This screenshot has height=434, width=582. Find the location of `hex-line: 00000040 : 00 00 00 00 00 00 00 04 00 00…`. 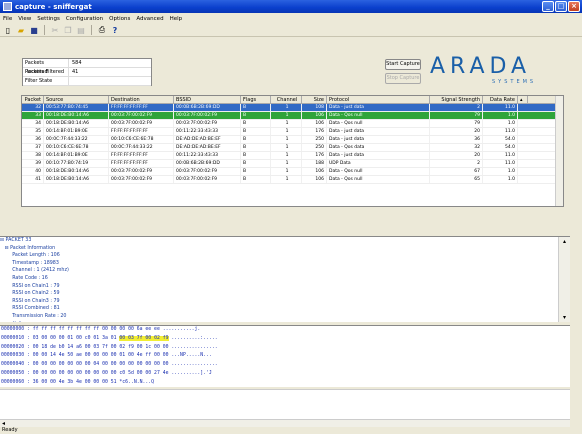

hex-line: 00000040 : 00 00 00 00 00 00 00 04 00 00… is located at coordinates (285, 365).